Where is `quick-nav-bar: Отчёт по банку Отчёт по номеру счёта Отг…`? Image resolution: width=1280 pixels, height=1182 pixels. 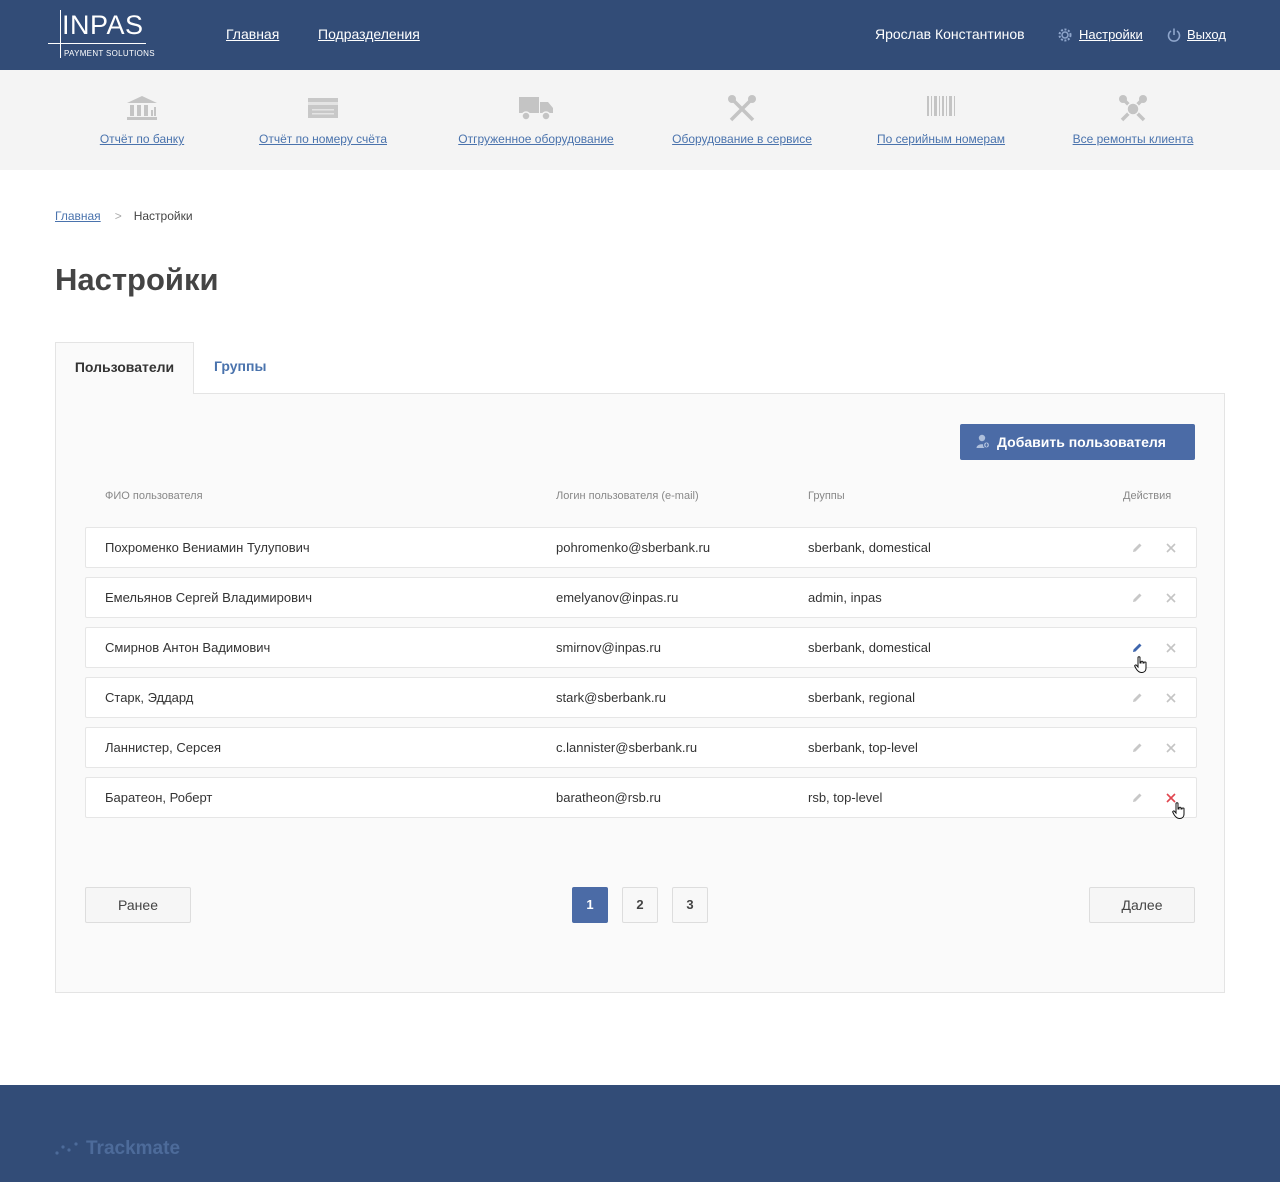 quick-nav-bar: Отчёт по банку Отчёт по номеру счёта Отг… is located at coordinates (640, 120).